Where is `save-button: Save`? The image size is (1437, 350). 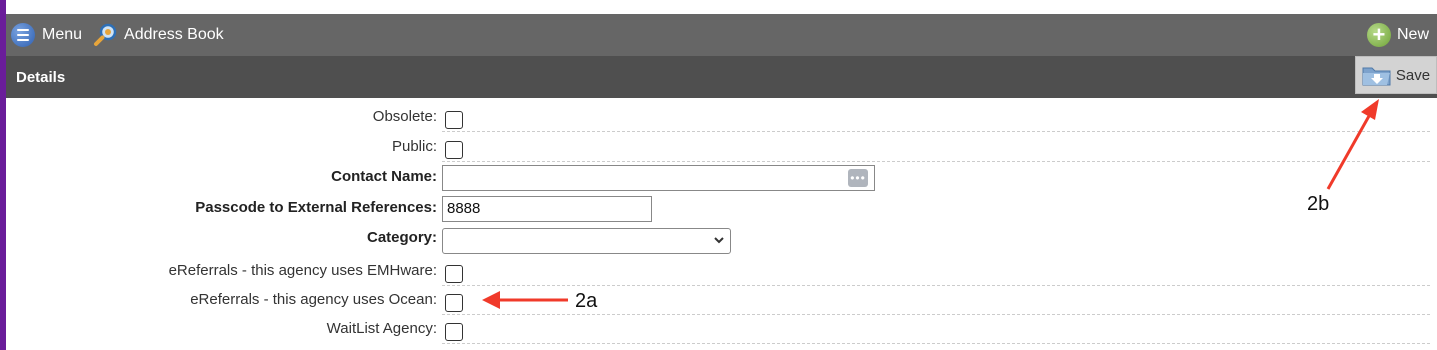 save-button: Save is located at coordinates (1396, 75).